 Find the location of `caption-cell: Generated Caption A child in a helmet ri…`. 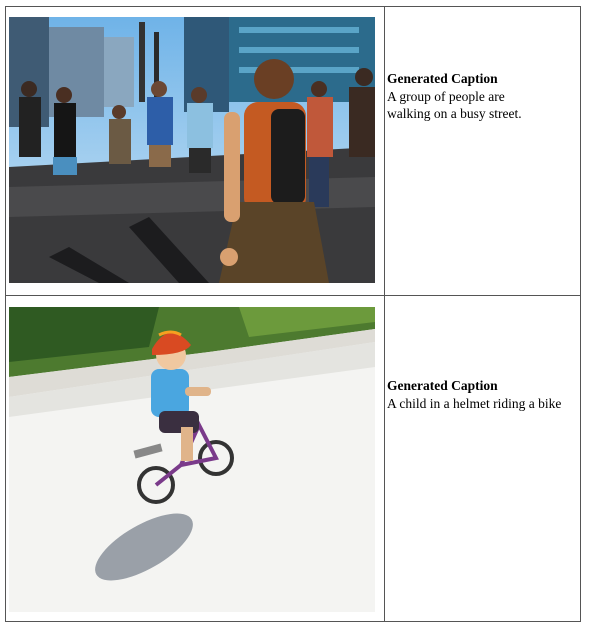

caption-cell: Generated Caption A child in a helmet ri… is located at coordinates (484, 394).